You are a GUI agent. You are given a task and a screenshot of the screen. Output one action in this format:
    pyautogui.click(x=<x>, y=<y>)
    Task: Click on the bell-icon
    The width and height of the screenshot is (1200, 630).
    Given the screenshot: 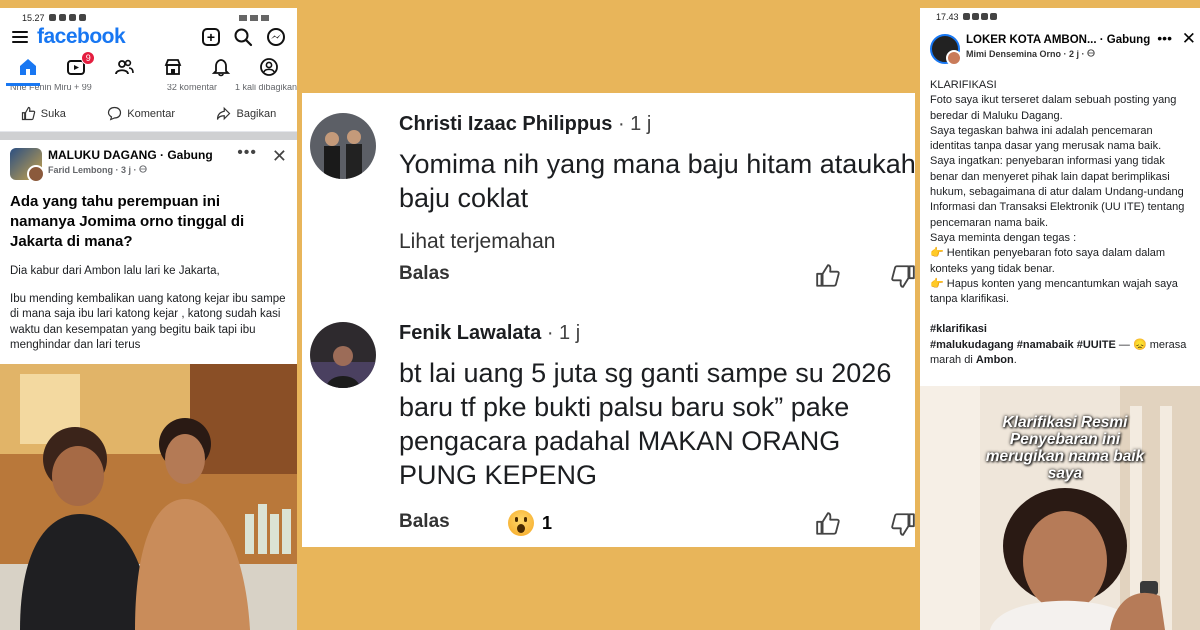 What is the action you would take?
    pyautogui.click(x=220, y=68)
    